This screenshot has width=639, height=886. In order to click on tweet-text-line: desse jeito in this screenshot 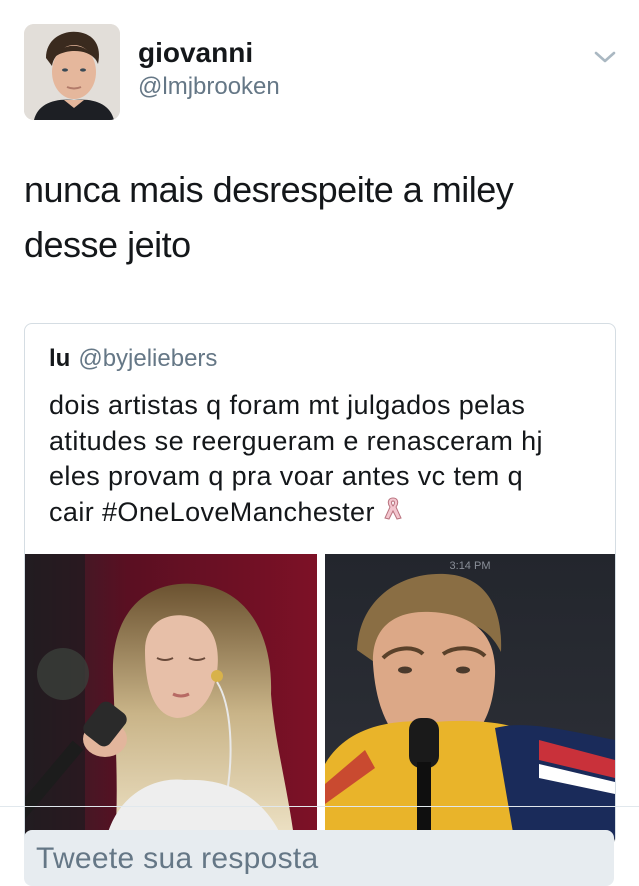, I will do `click(107, 244)`.